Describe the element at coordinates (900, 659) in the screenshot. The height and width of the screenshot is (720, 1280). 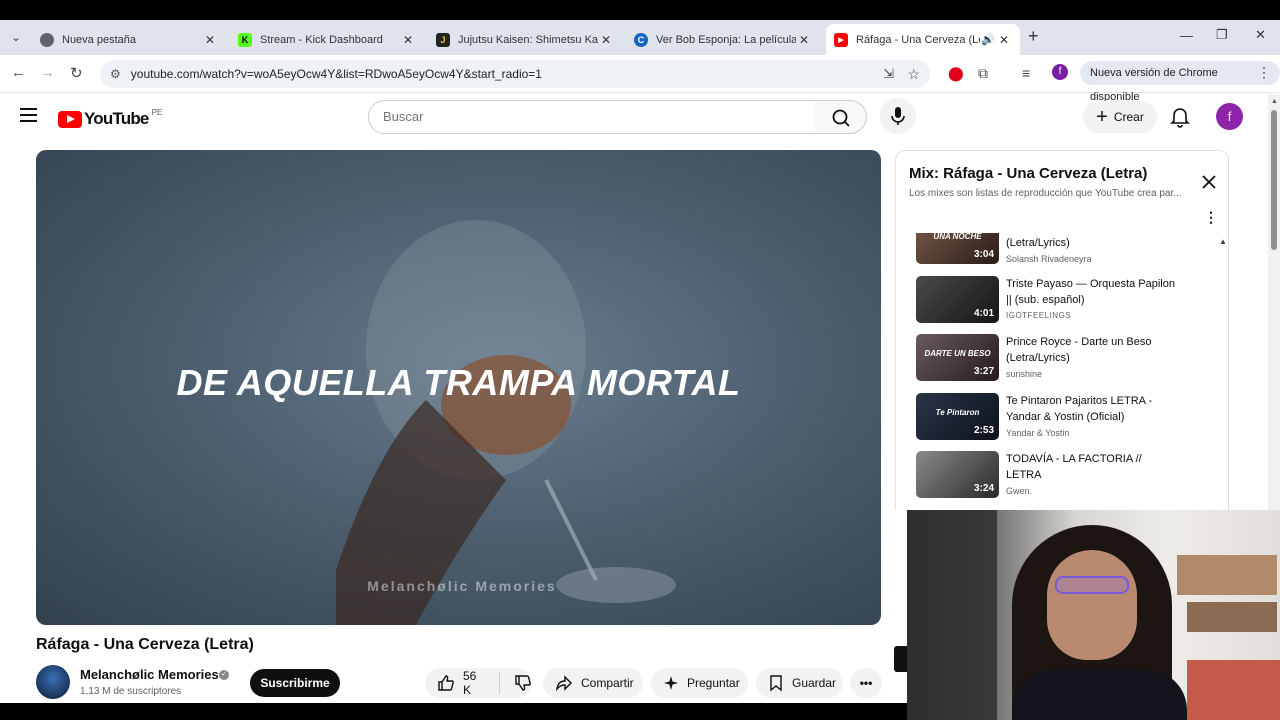
I see `overlay-edge` at that location.